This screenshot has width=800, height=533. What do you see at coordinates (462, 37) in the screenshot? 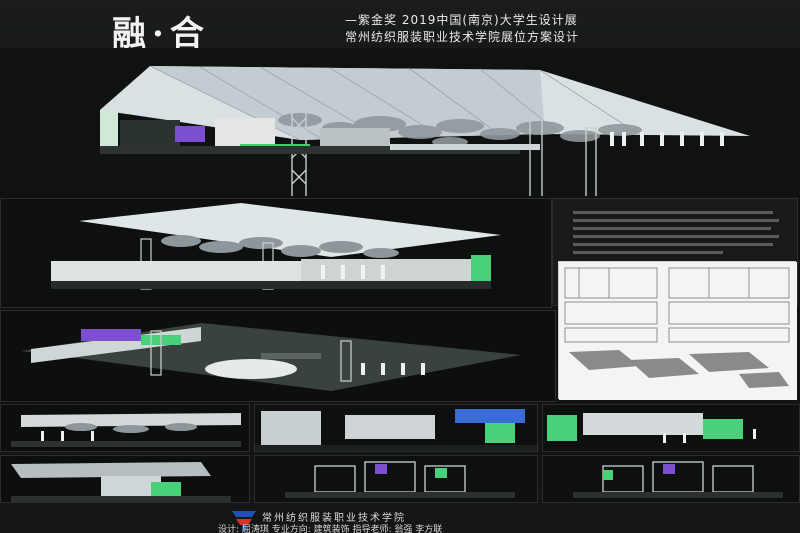
I see `poster-subtitle-project: 常州纺织服装职业技术学院展位方案设计` at bounding box center [462, 37].